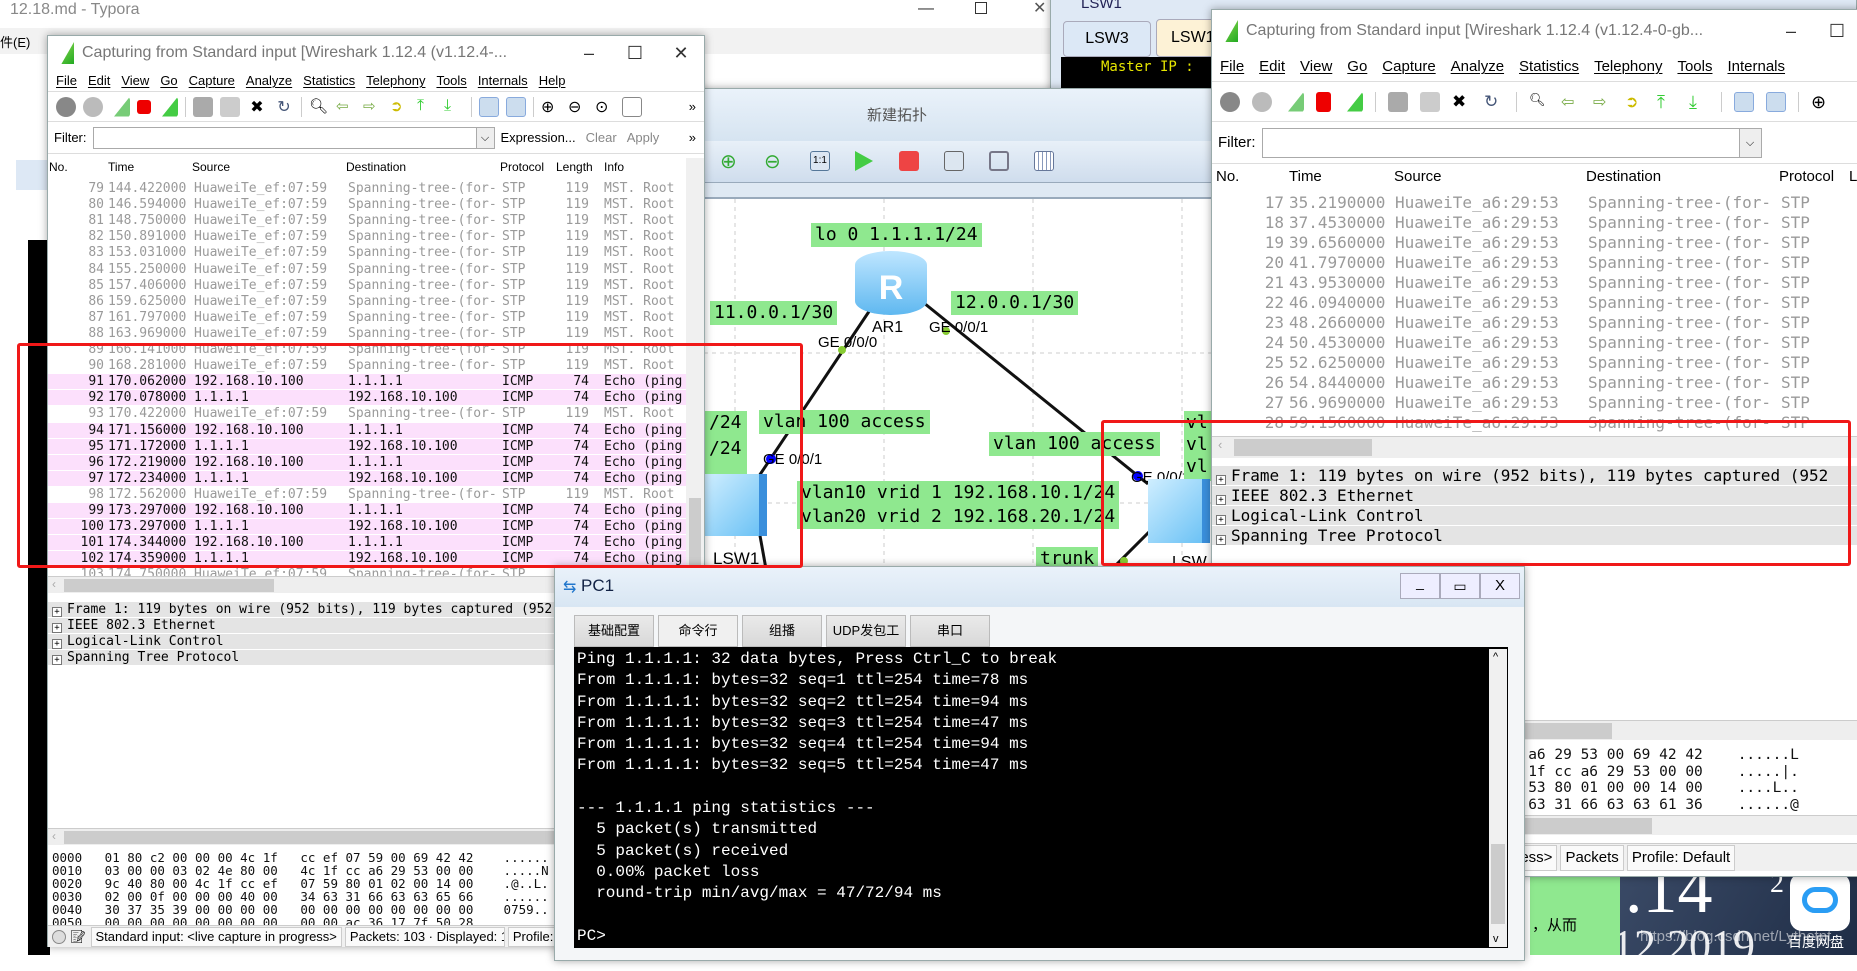 The width and height of the screenshot is (1857, 971). Describe the element at coordinates (168, 80) in the screenshot. I see `menu-item-go: Go` at that location.